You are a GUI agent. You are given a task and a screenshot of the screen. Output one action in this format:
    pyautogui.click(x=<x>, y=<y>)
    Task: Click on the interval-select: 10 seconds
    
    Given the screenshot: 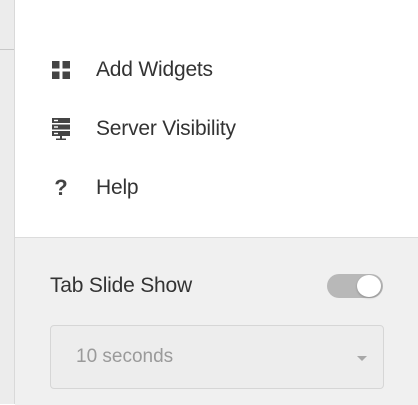 What is the action you would take?
    pyautogui.click(x=217, y=357)
    